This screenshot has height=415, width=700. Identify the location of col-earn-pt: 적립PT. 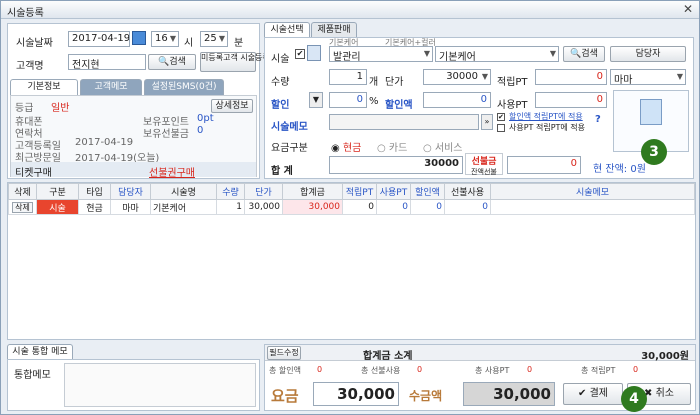
(359, 191).